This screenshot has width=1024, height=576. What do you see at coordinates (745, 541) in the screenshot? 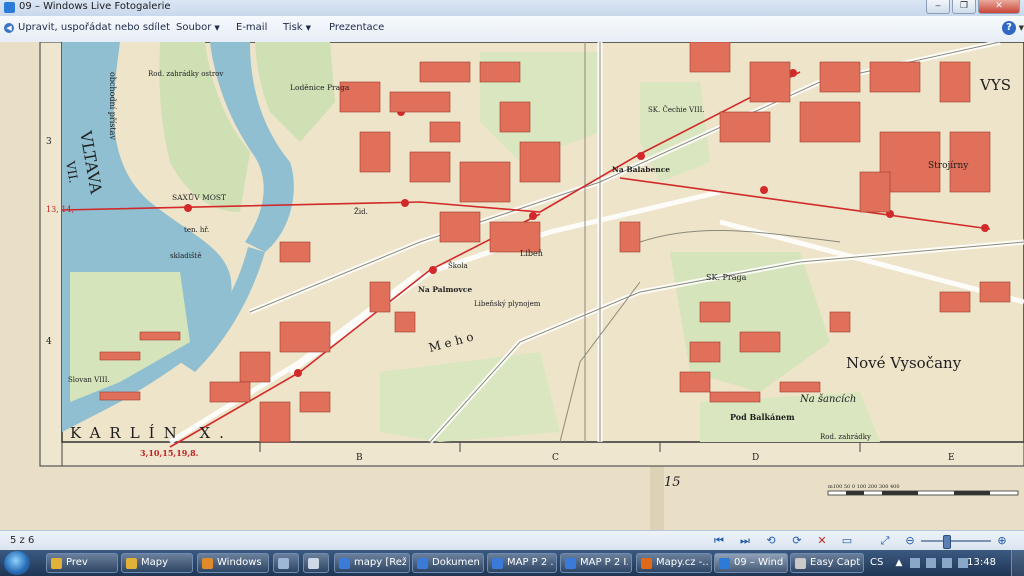
I see `next-photo-button: ⏭` at bounding box center [745, 541].